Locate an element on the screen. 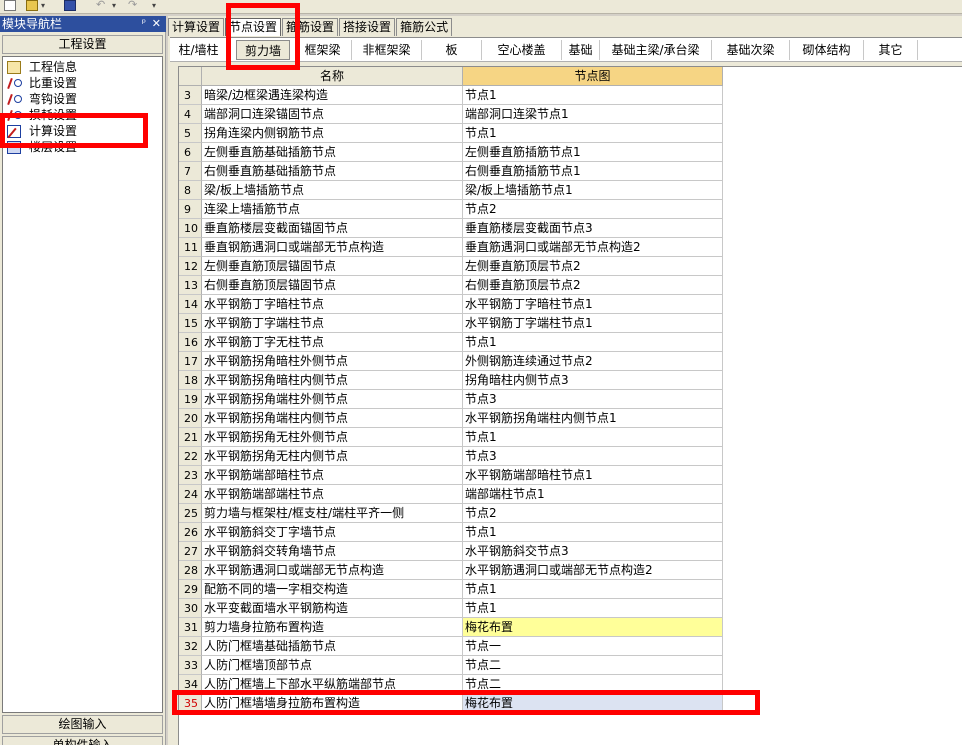 The height and width of the screenshot is (745, 962). table-row: 12 左侧垂直筋顶层锚固节点 左侧垂直筋顶层节点2 is located at coordinates (451, 266).